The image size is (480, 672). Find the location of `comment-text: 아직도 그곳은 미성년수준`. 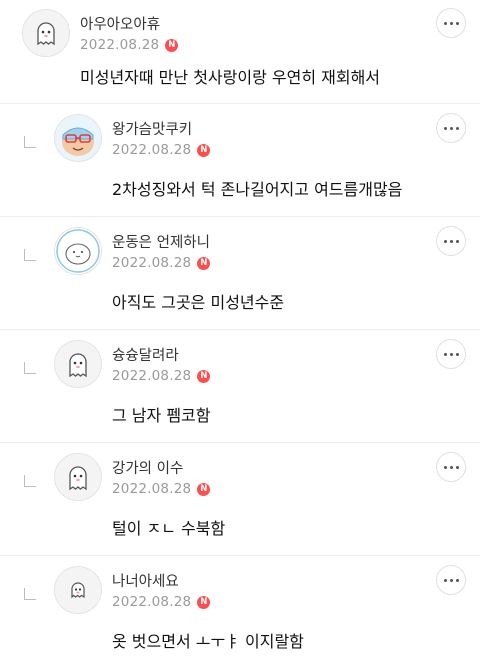

comment-text: 아직도 그곳은 미성년수준 is located at coordinates (198, 302).